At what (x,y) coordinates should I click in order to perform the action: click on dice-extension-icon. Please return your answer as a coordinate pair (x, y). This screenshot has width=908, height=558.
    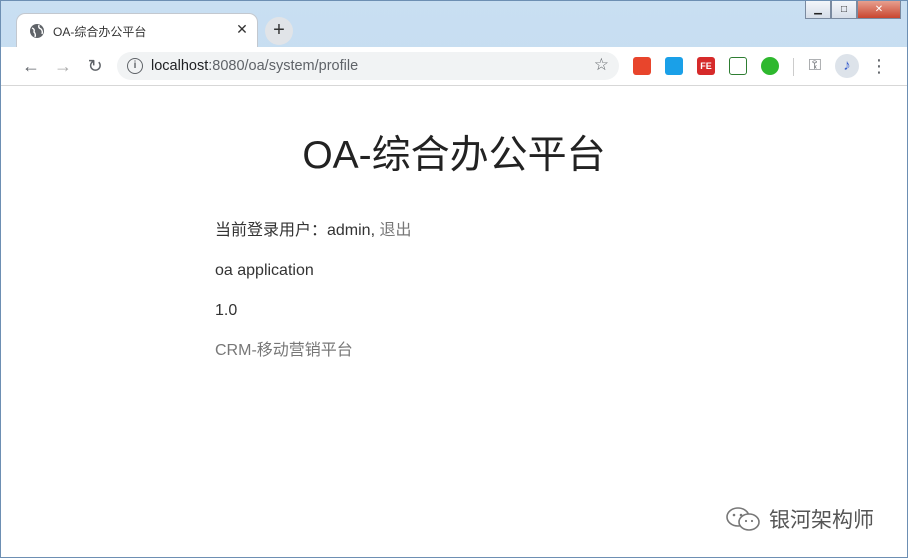
    Looking at the image, I should click on (642, 66).